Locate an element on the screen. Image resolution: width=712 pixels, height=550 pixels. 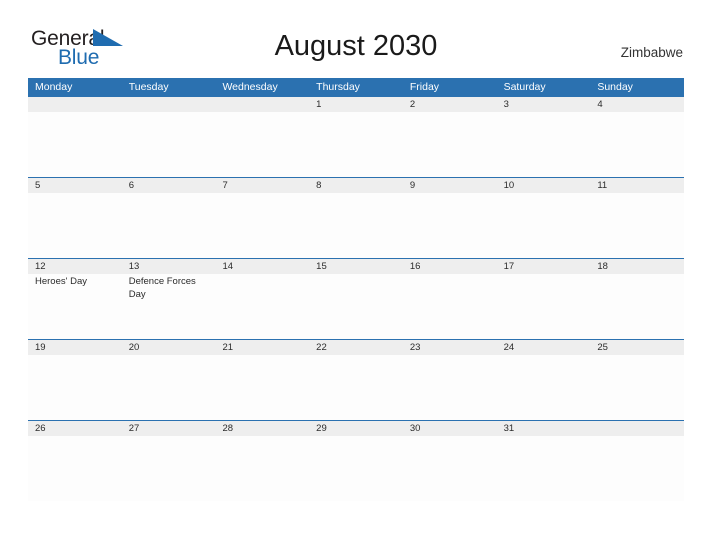
day-cell: 2 is located at coordinates (449, 137).